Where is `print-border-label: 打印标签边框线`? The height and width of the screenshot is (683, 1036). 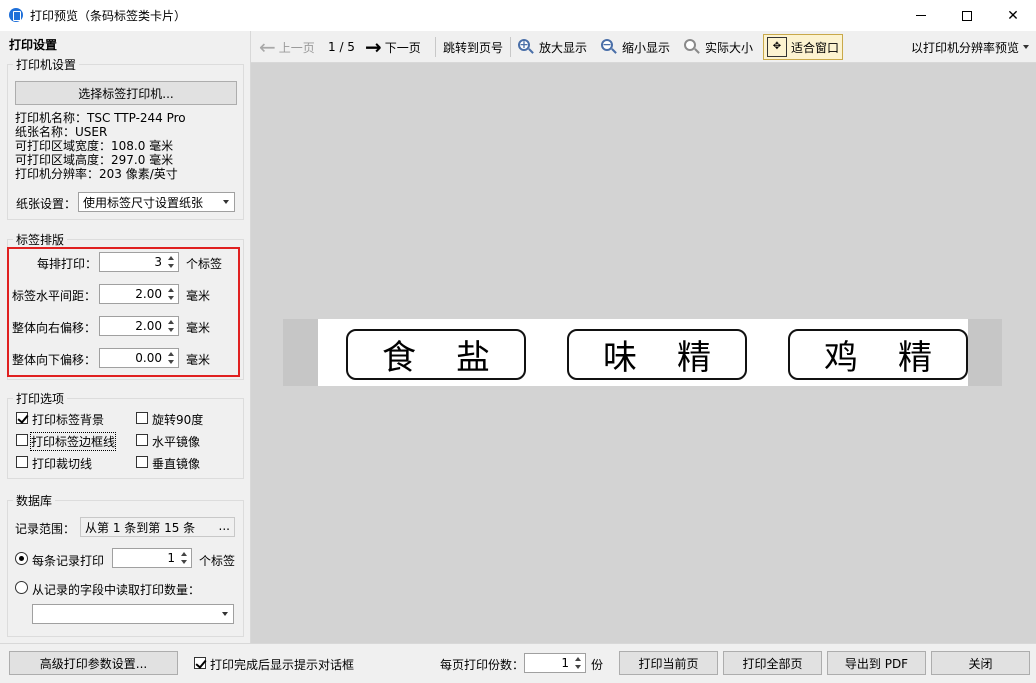 print-border-label: 打印标签边框线 is located at coordinates (73, 441).